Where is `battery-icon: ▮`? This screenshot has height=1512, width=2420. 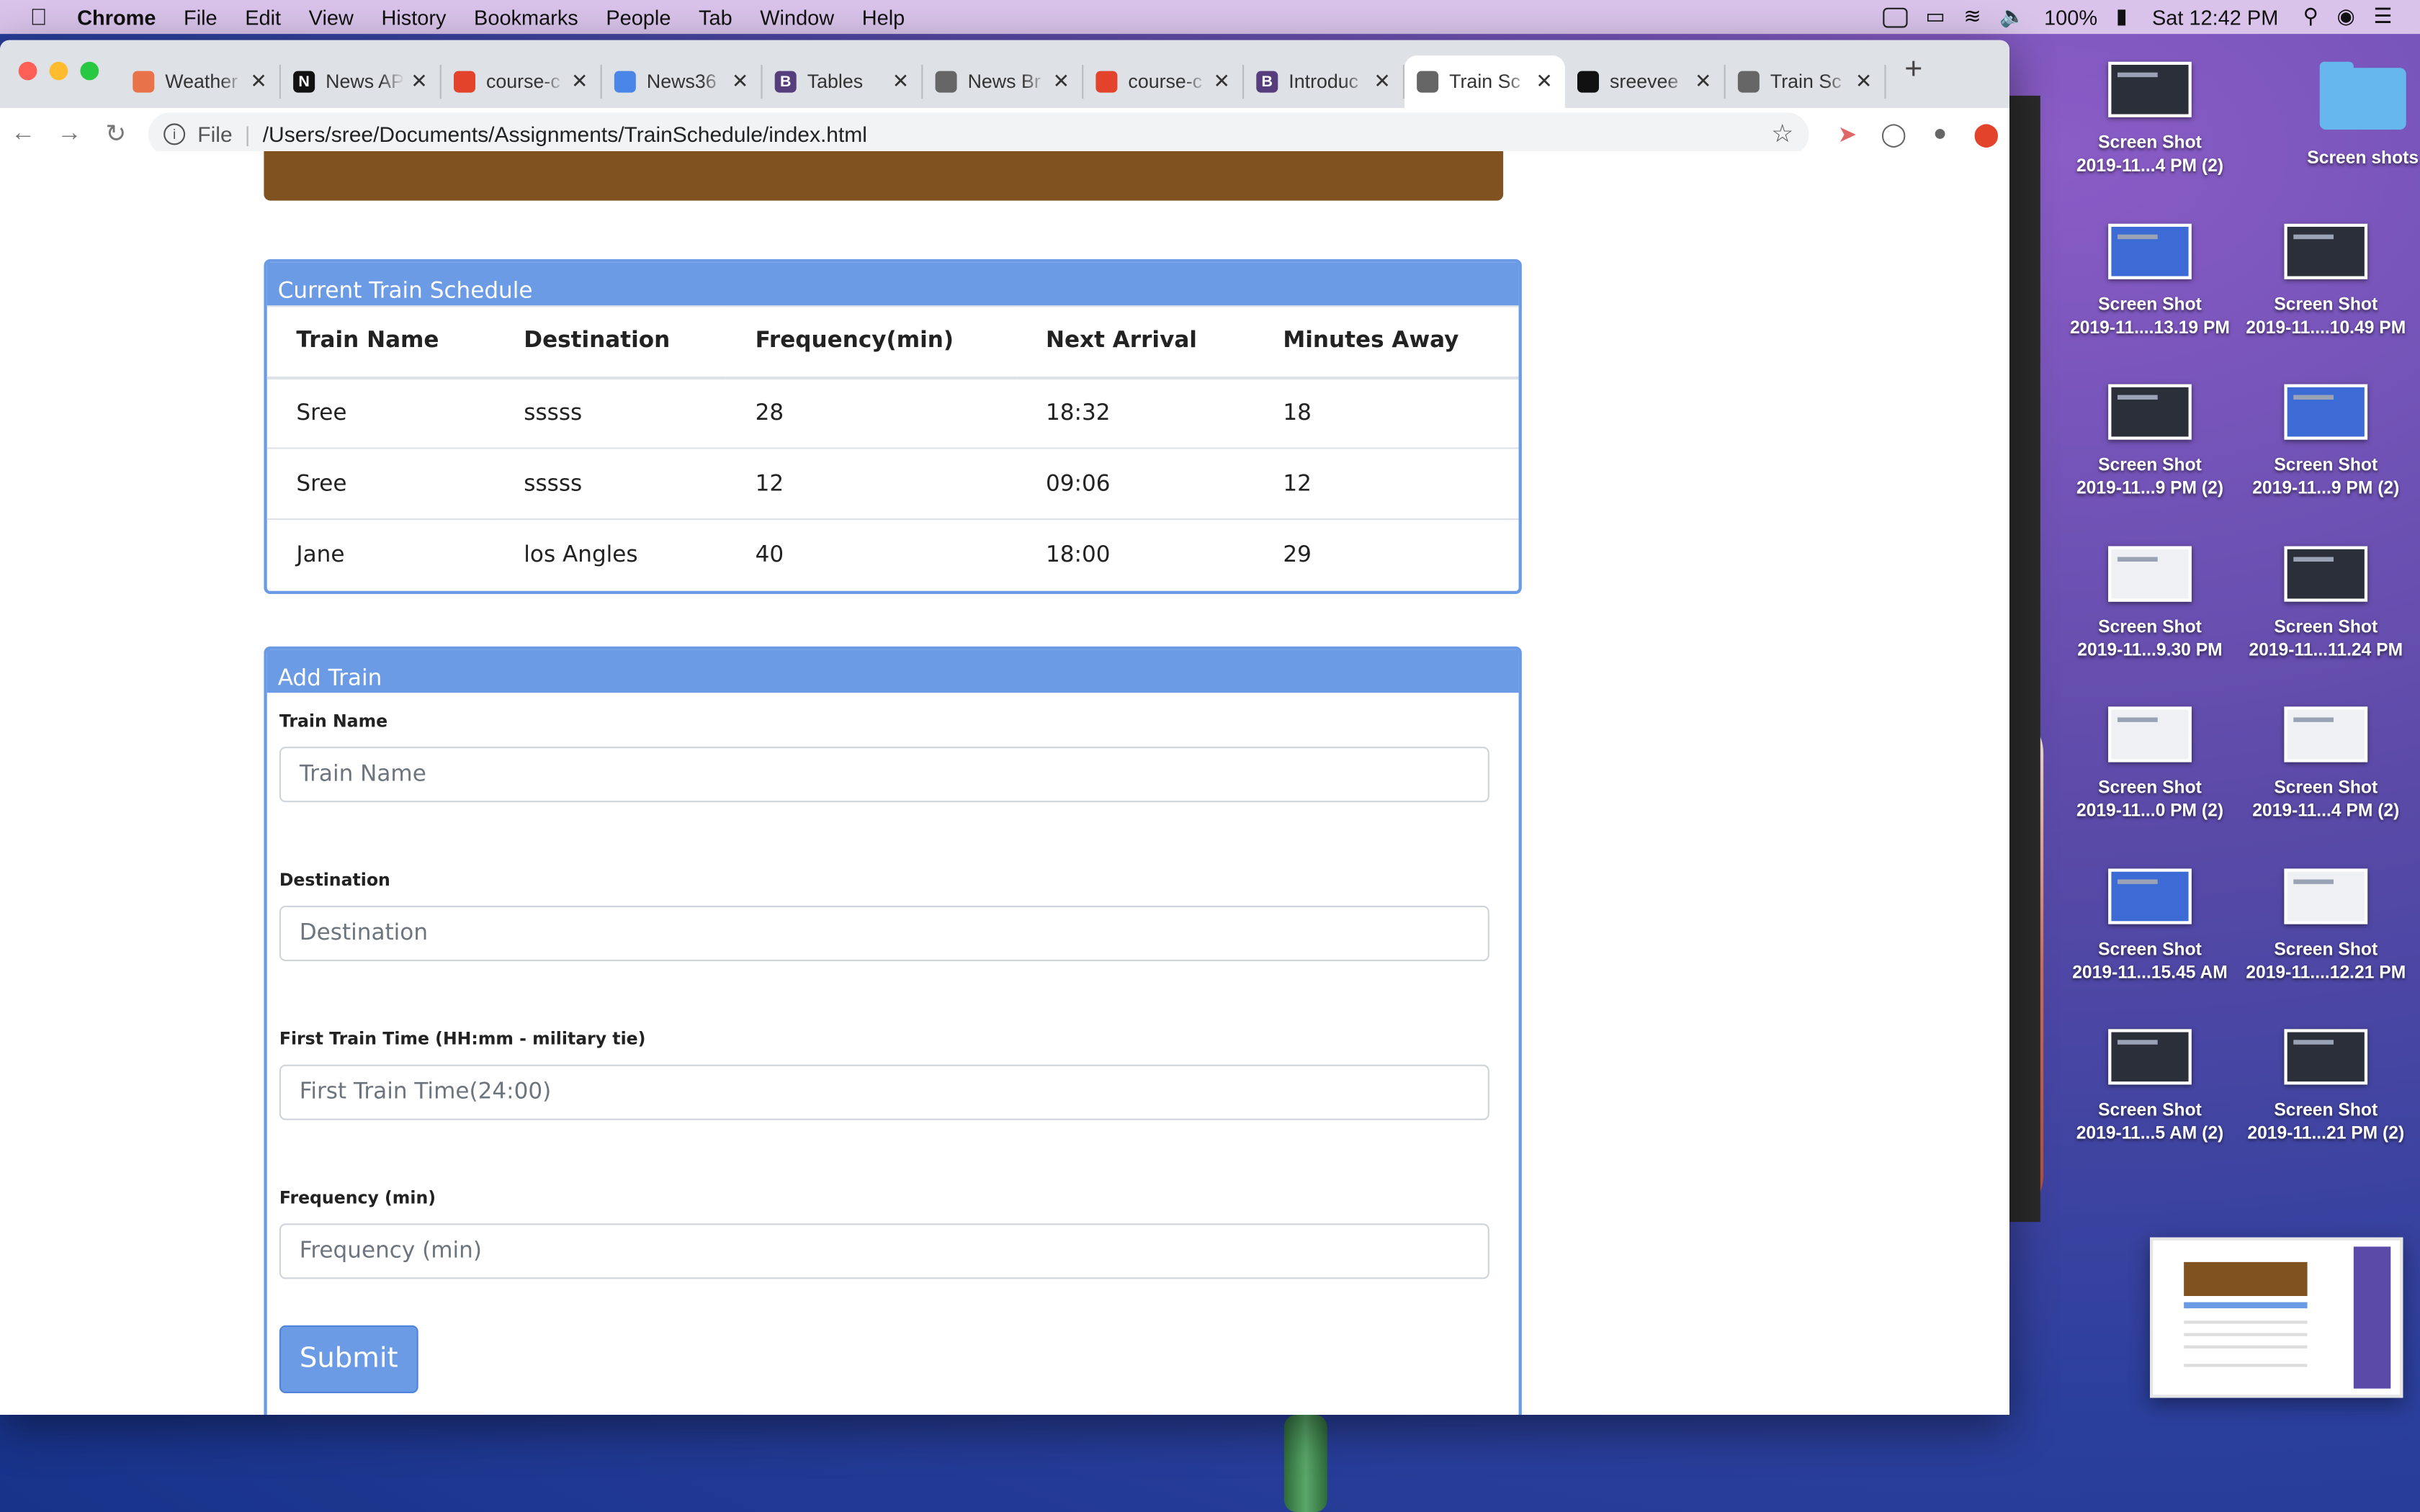 battery-icon: ▮ is located at coordinates (2122, 16).